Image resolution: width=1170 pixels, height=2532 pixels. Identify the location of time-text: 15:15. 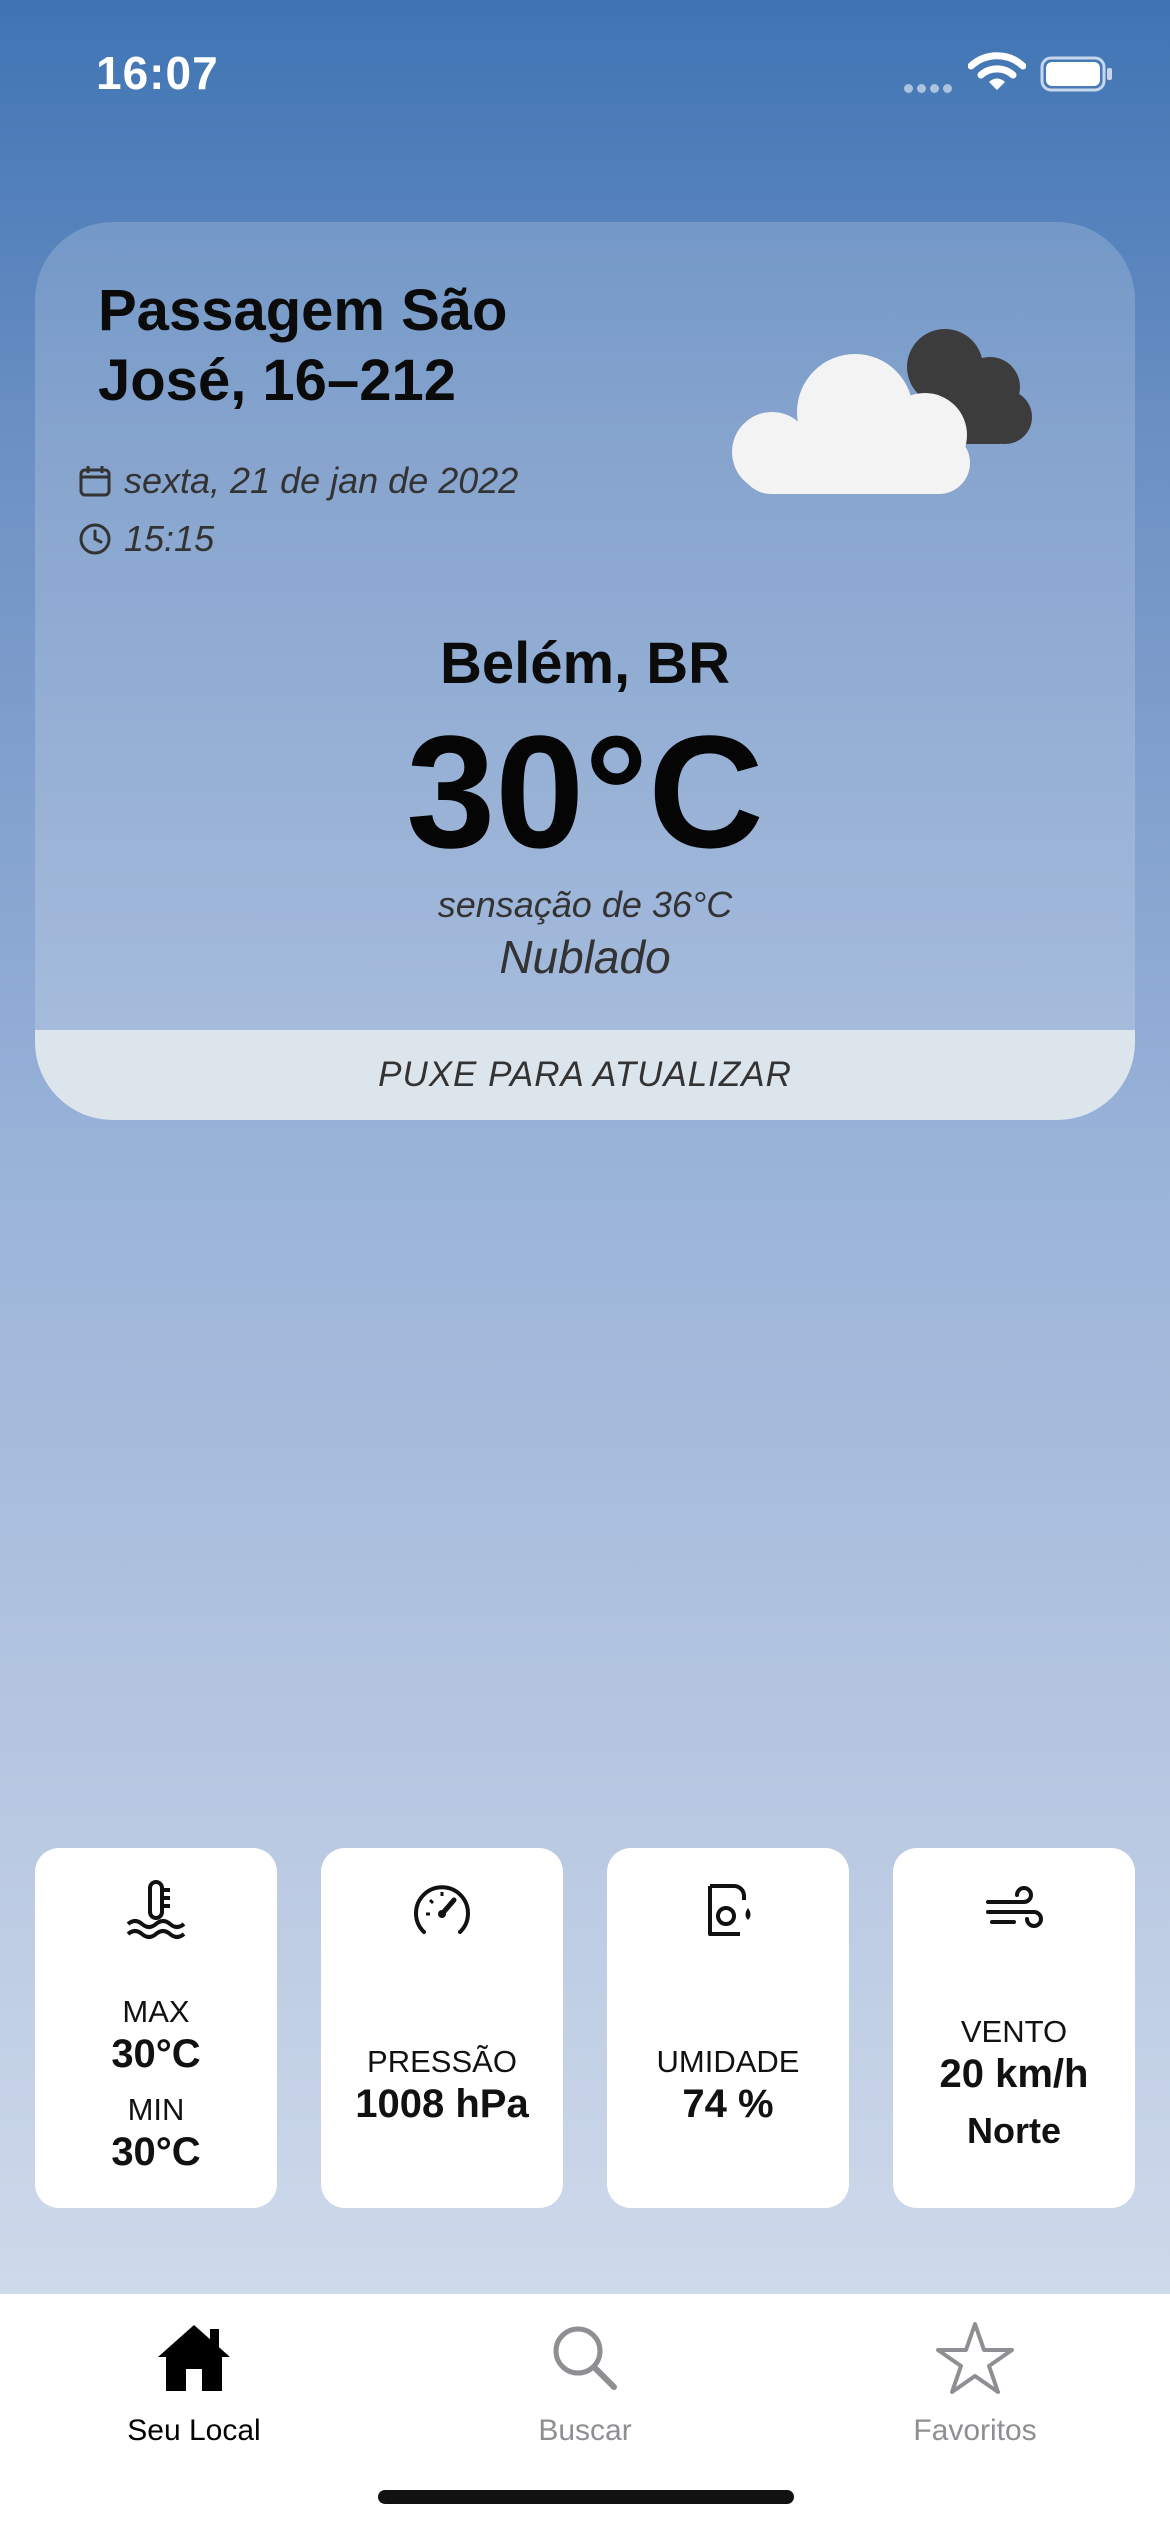
(169, 538).